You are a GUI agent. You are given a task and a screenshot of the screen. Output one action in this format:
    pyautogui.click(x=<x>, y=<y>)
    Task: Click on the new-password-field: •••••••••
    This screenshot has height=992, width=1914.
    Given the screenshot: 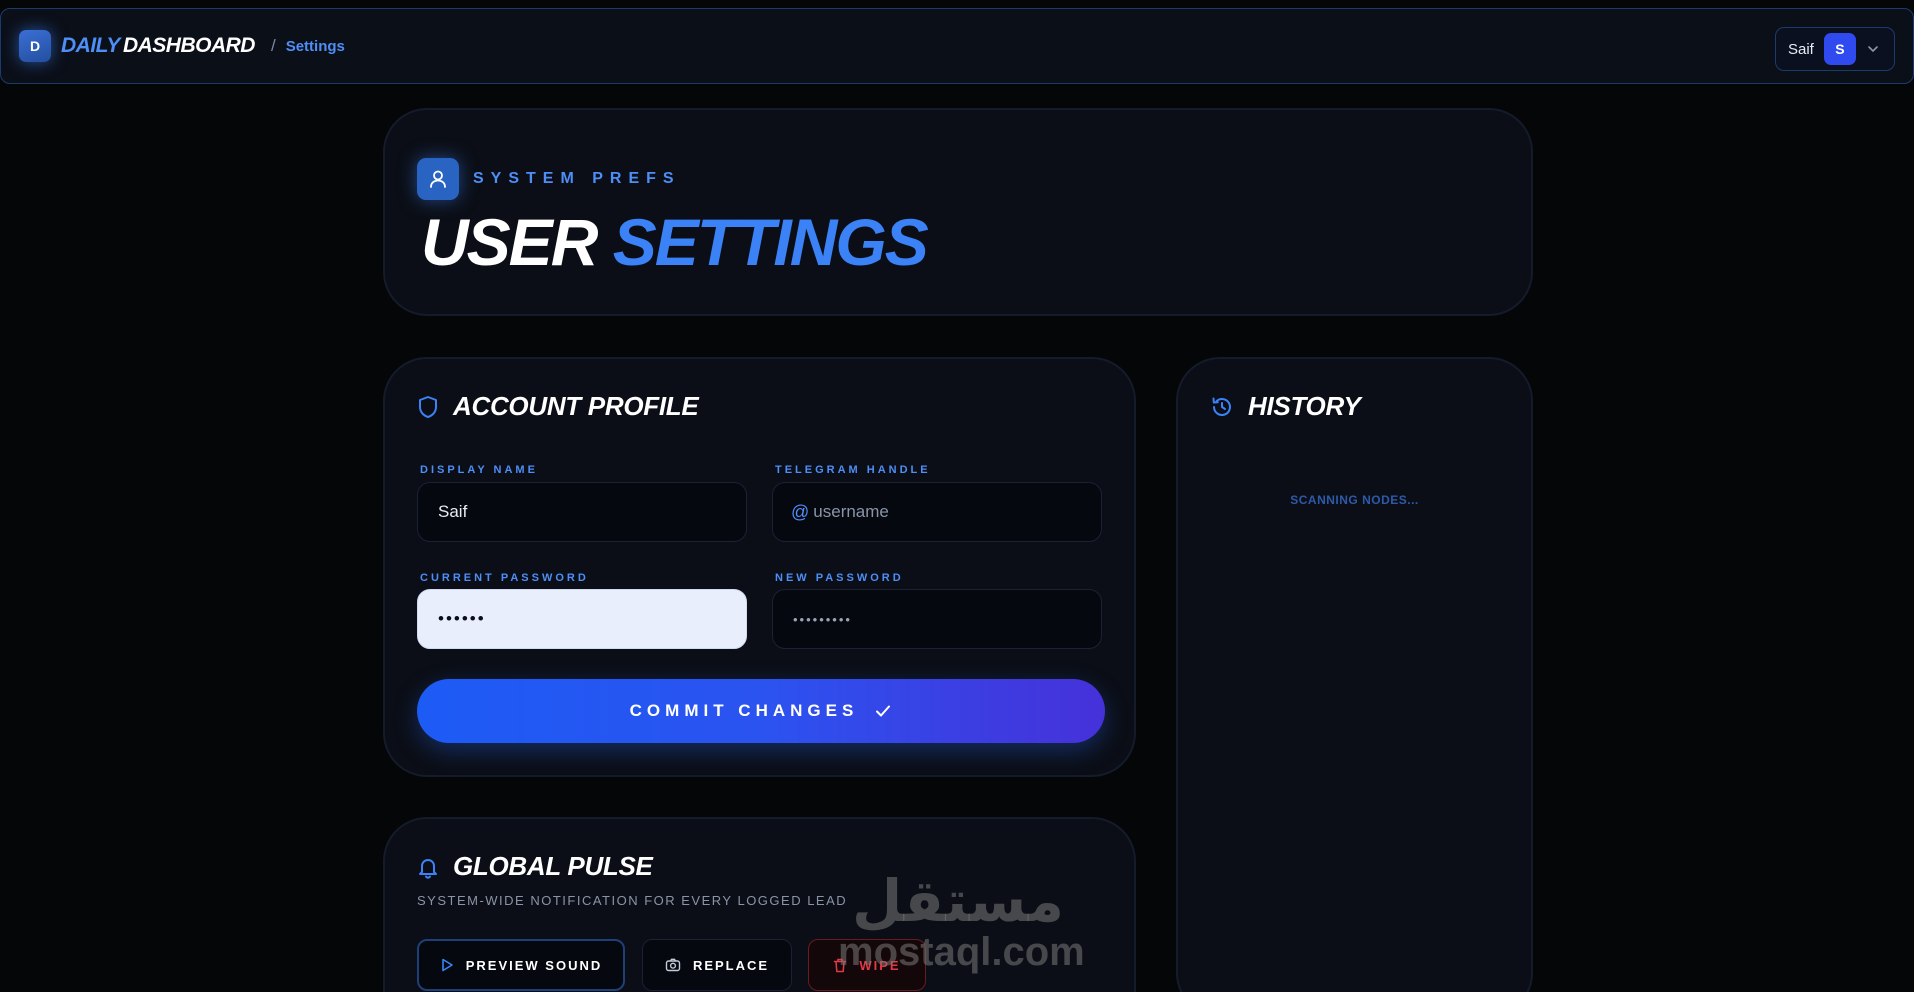 What is the action you would take?
    pyautogui.click(x=937, y=619)
    